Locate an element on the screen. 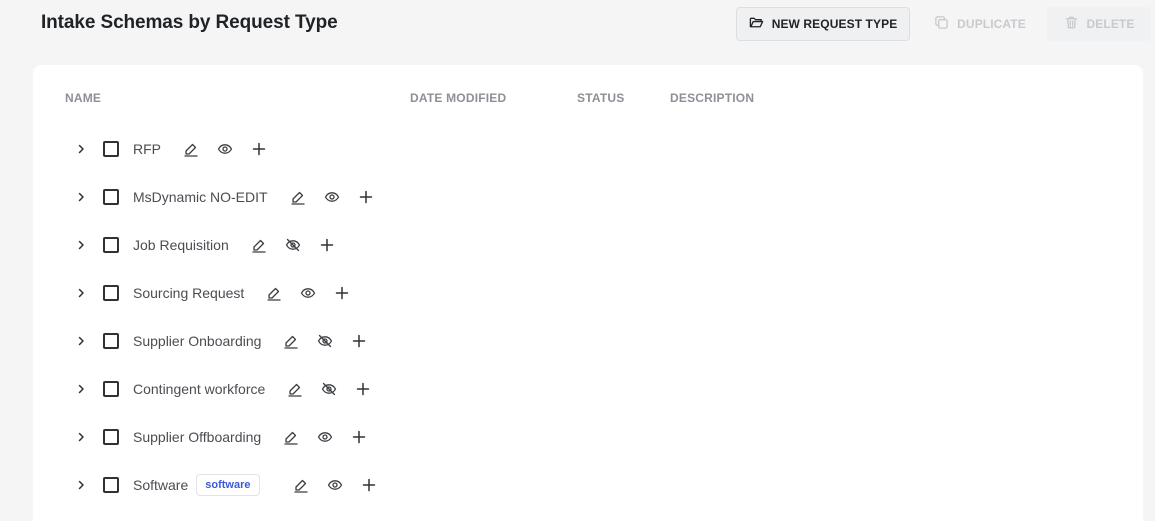 Image resolution: width=1155 pixels, height=521 pixels. column-header-date-modified: DATE MODIFIED is located at coordinates (458, 98).